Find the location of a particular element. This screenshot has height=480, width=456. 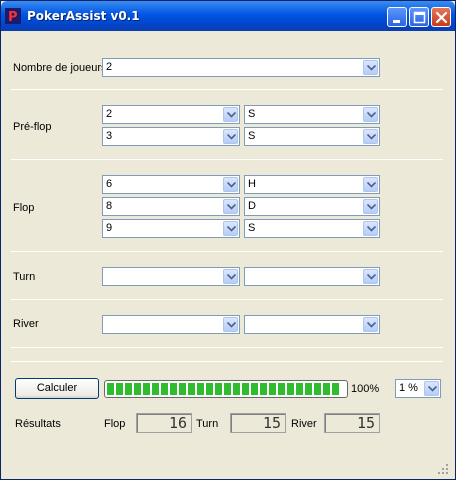

app-icon: P is located at coordinates (13, 16).